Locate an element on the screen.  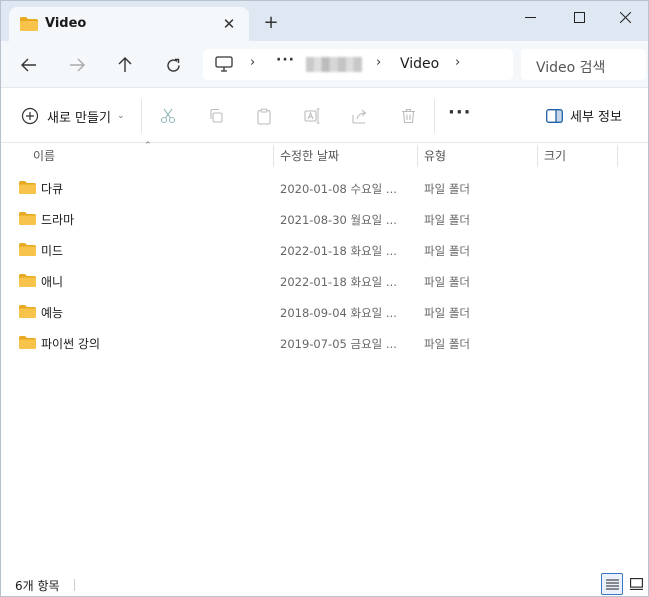
clipboard-icon is located at coordinates (264, 116).